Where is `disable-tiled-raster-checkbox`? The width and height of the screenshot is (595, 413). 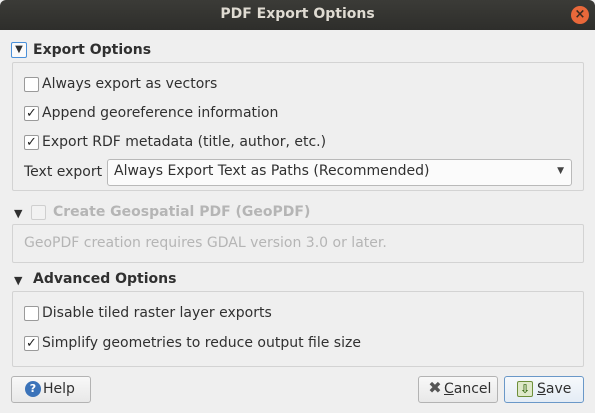
disable-tiled-raster-checkbox is located at coordinates (31, 313).